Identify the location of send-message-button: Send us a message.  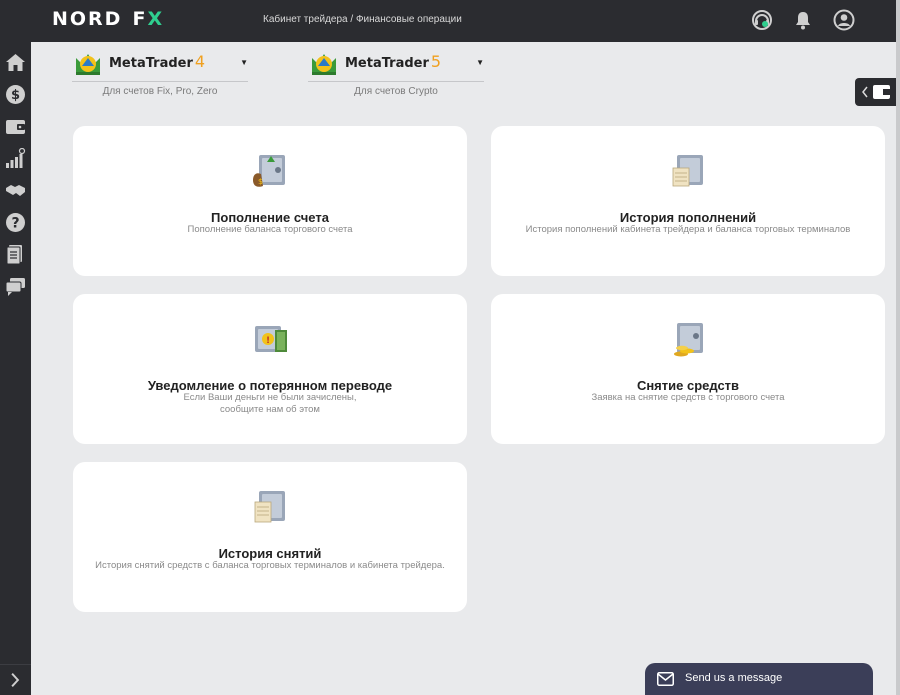
(759, 679).